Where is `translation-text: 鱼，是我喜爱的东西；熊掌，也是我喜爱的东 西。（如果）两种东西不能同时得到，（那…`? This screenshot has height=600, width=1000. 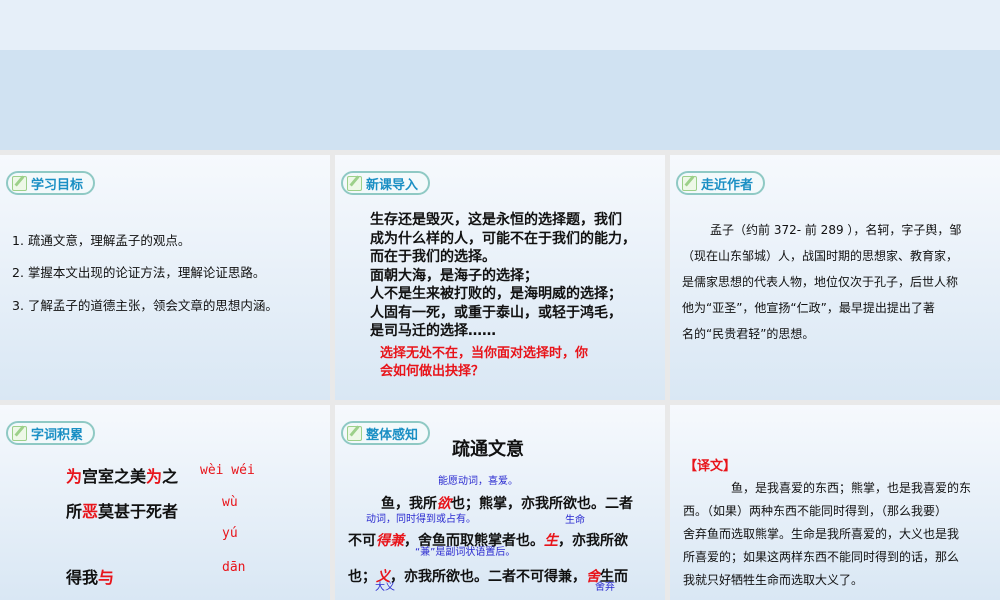
translation-text: 鱼，是我喜爱的东西；熊掌，也是我喜爱的东 西。（如果）两种东西不能同时得到，（那… is located at coordinates (827, 534).